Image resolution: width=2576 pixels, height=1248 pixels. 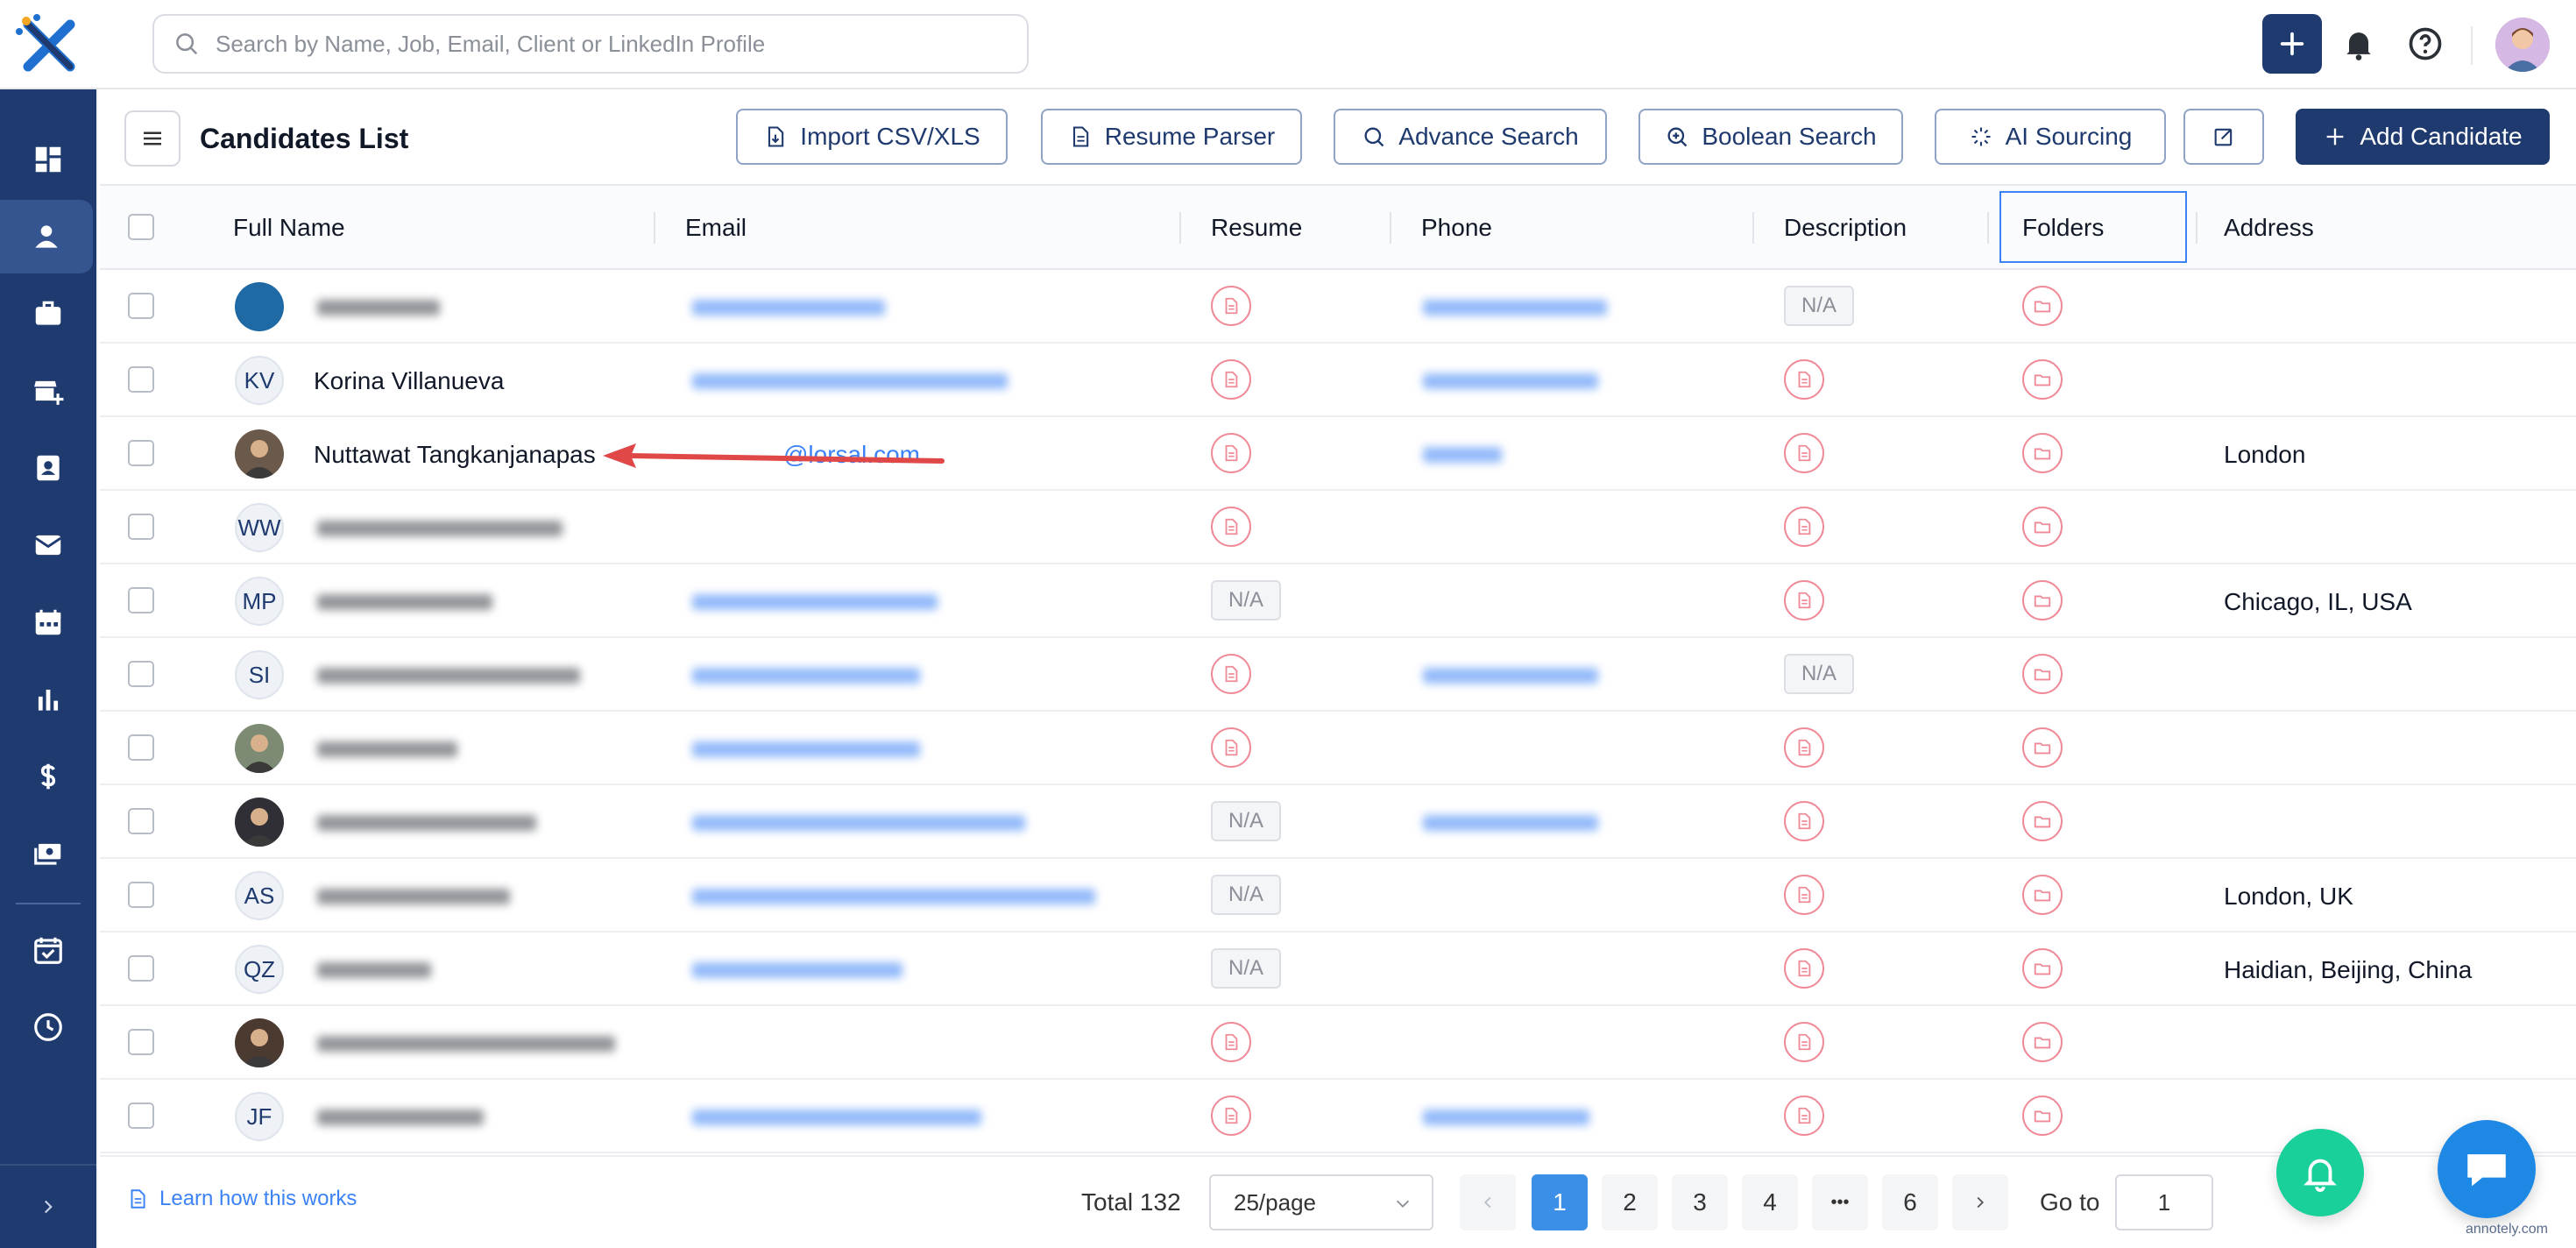 What do you see at coordinates (1630, 1202) in the screenshot?
I see `page-button-2: 2` at bounding box center [1630, 1202].